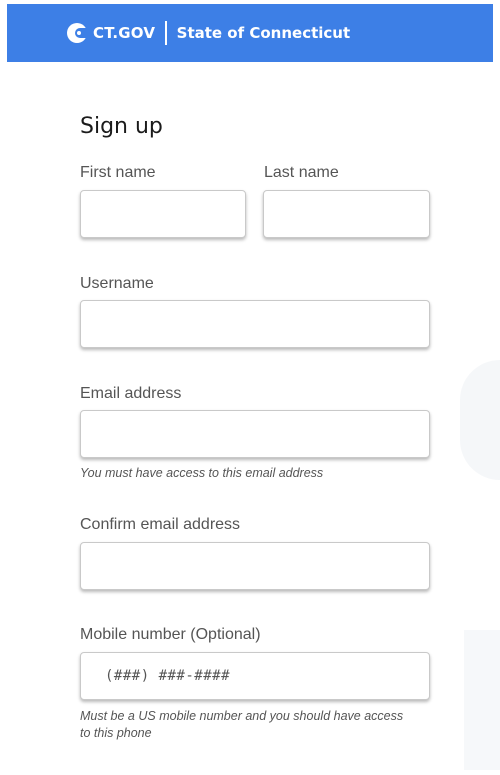 Image resolution: width=500 pixels, height=775 pixels. What do you see at coordinates (255, 566) in the screenshot?
I see `confirm-email-input` at bounding box center [255, 566].